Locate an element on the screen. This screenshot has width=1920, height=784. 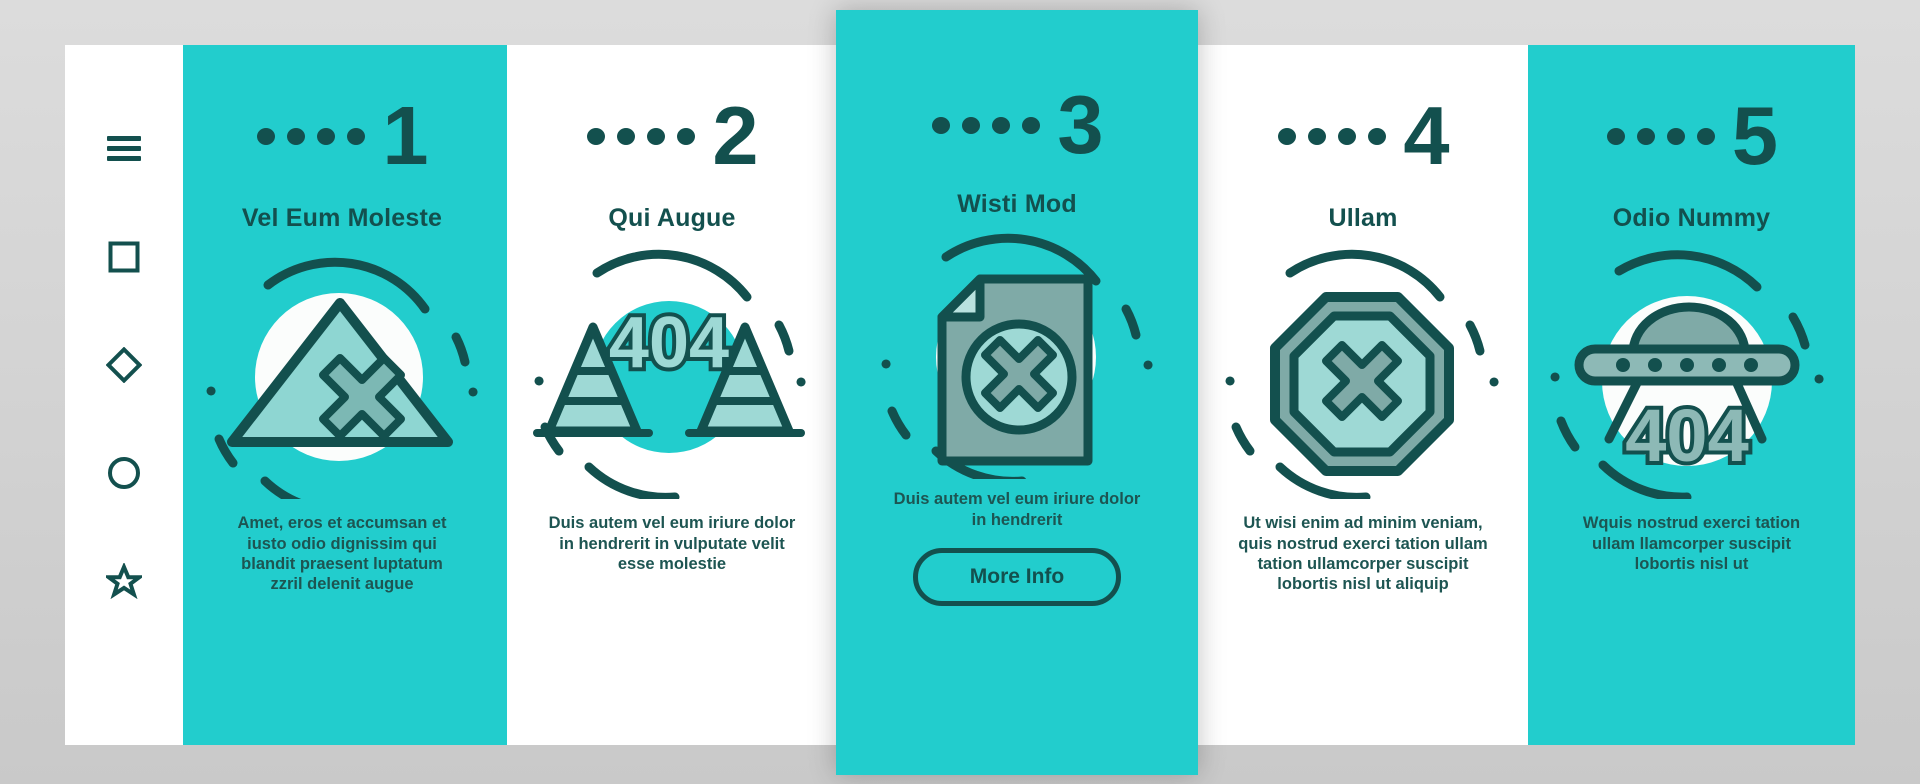
step-number: 5 is located at coordinates (1754, 135).